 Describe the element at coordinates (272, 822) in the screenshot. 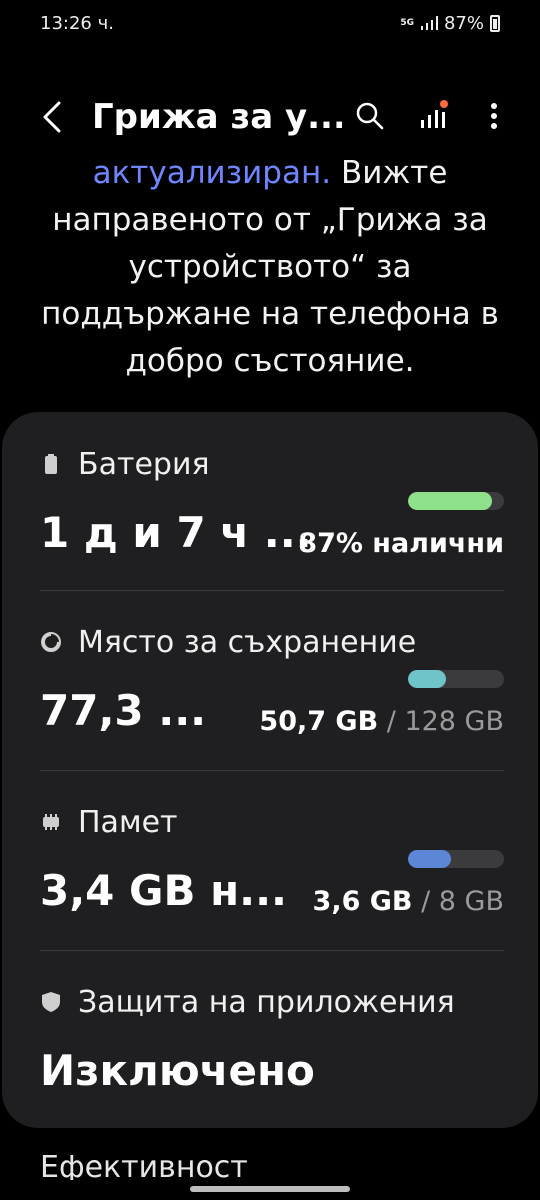

I see `memory-header: Памет` at that location.